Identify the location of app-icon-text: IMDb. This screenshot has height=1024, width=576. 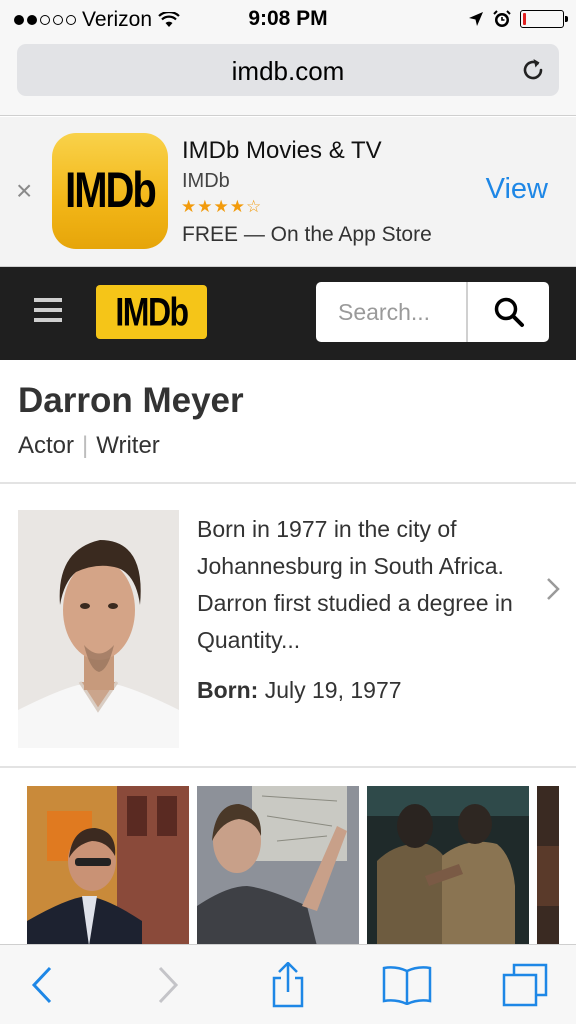
(111, 190).